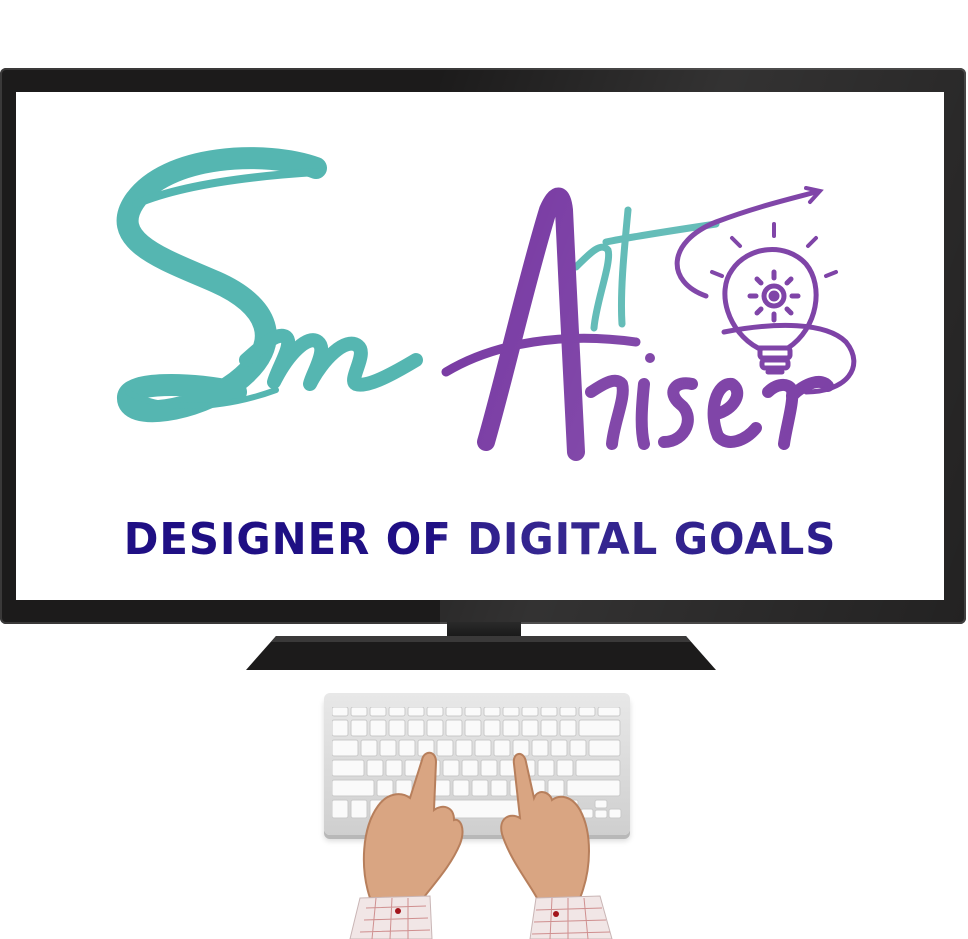 This screenshot has height=939, width=968. Describe the element at coordinates (481, 653) in the screenshot. I see `monitor-stand-base` at that location.